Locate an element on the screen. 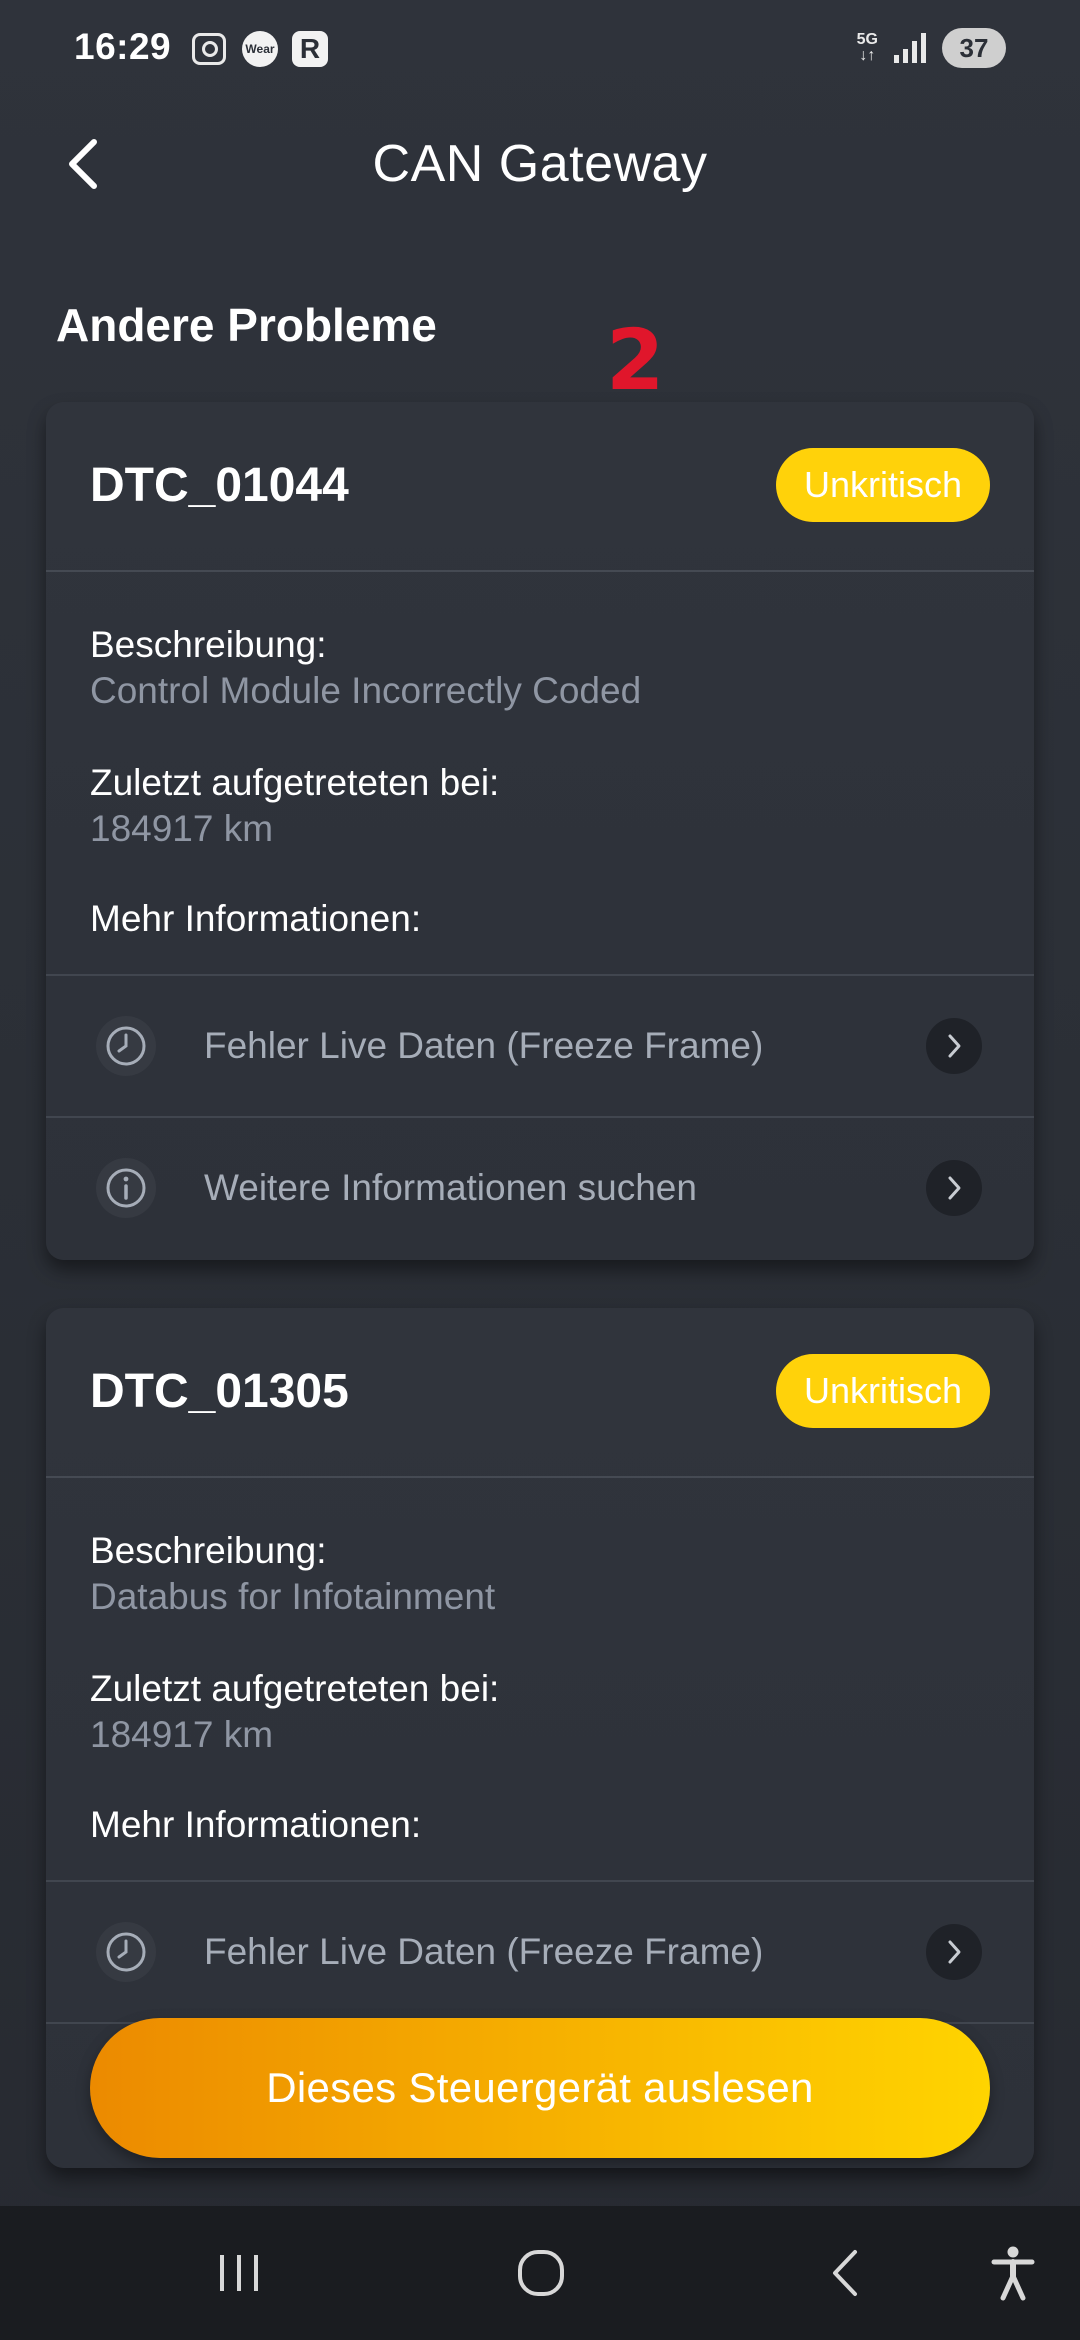  accessibility-button is located at coordinates (1013, 2273).